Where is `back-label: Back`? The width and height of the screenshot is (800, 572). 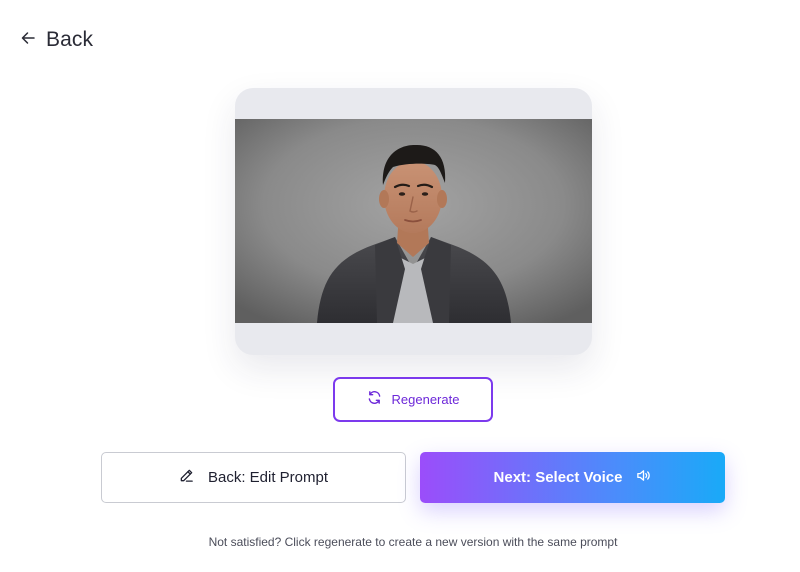 back-label: Back is located at coordinates (70, 39).